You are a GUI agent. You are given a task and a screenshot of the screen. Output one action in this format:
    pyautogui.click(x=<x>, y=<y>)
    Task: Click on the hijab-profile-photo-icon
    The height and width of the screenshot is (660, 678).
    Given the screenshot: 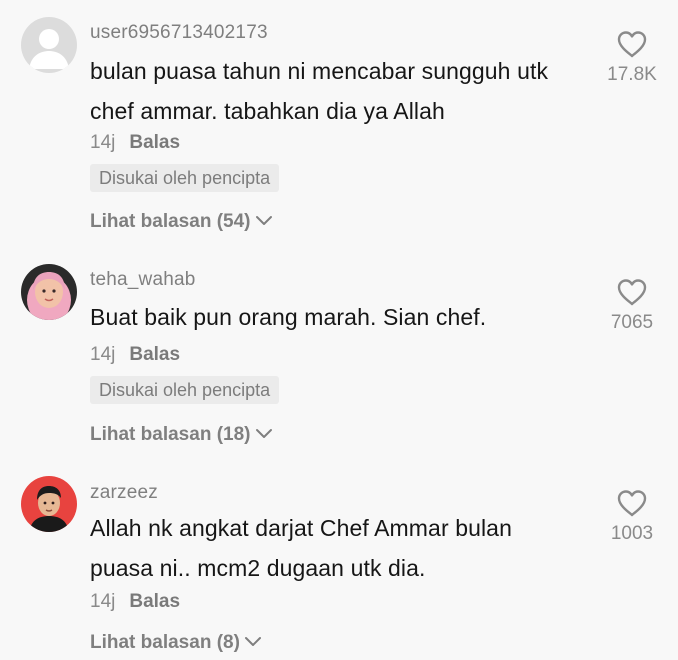 What is the action you would take?
    pyautogui.click(x=49, y=292)
    